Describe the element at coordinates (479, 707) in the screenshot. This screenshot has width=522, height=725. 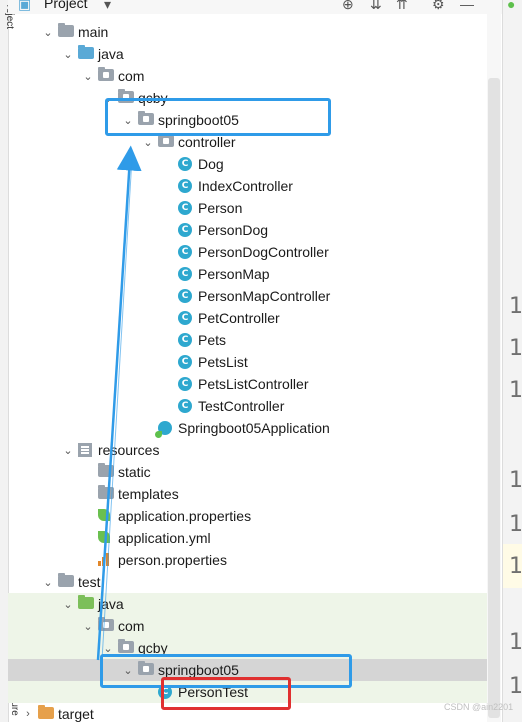
I see `watermark: CSDN @ain2201` at that location.